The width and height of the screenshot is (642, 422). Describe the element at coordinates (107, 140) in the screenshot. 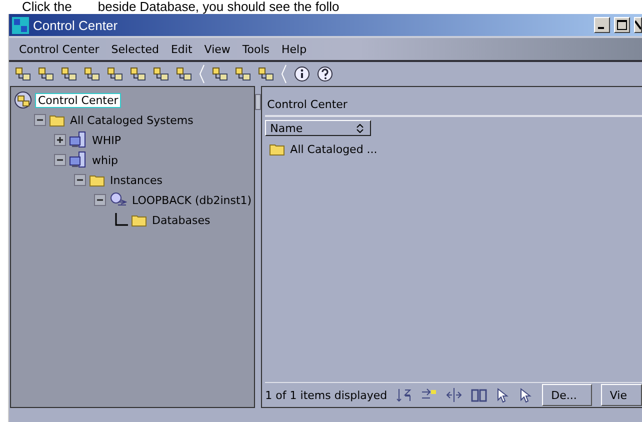

I see `tree-item: WHIP` at that location.